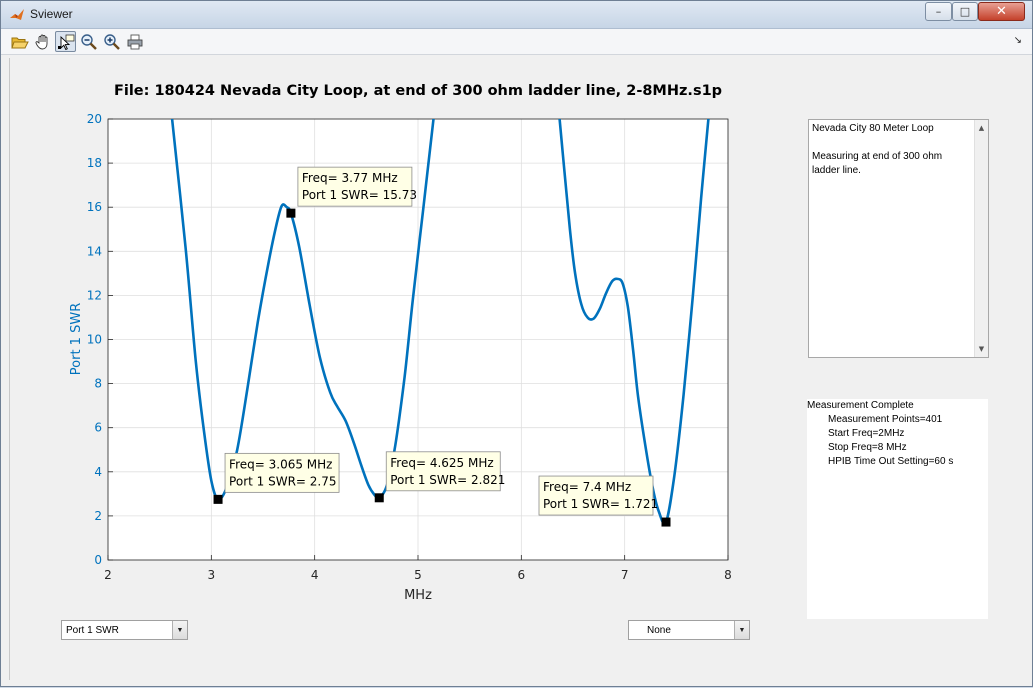 This screenshot has height=688, width=1033. I want to click on x-tick-label: 2, so click(108, 575).